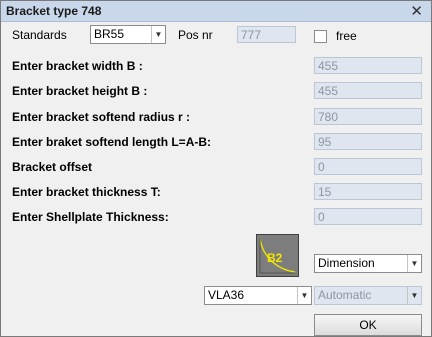 This screenshot has height=337, width=432. What do you see at coordinates (90, 217) in the screenshot?
I see `param-label-shellplate: Enter Shellplate Thickness:` at bounding box center [90, 217].